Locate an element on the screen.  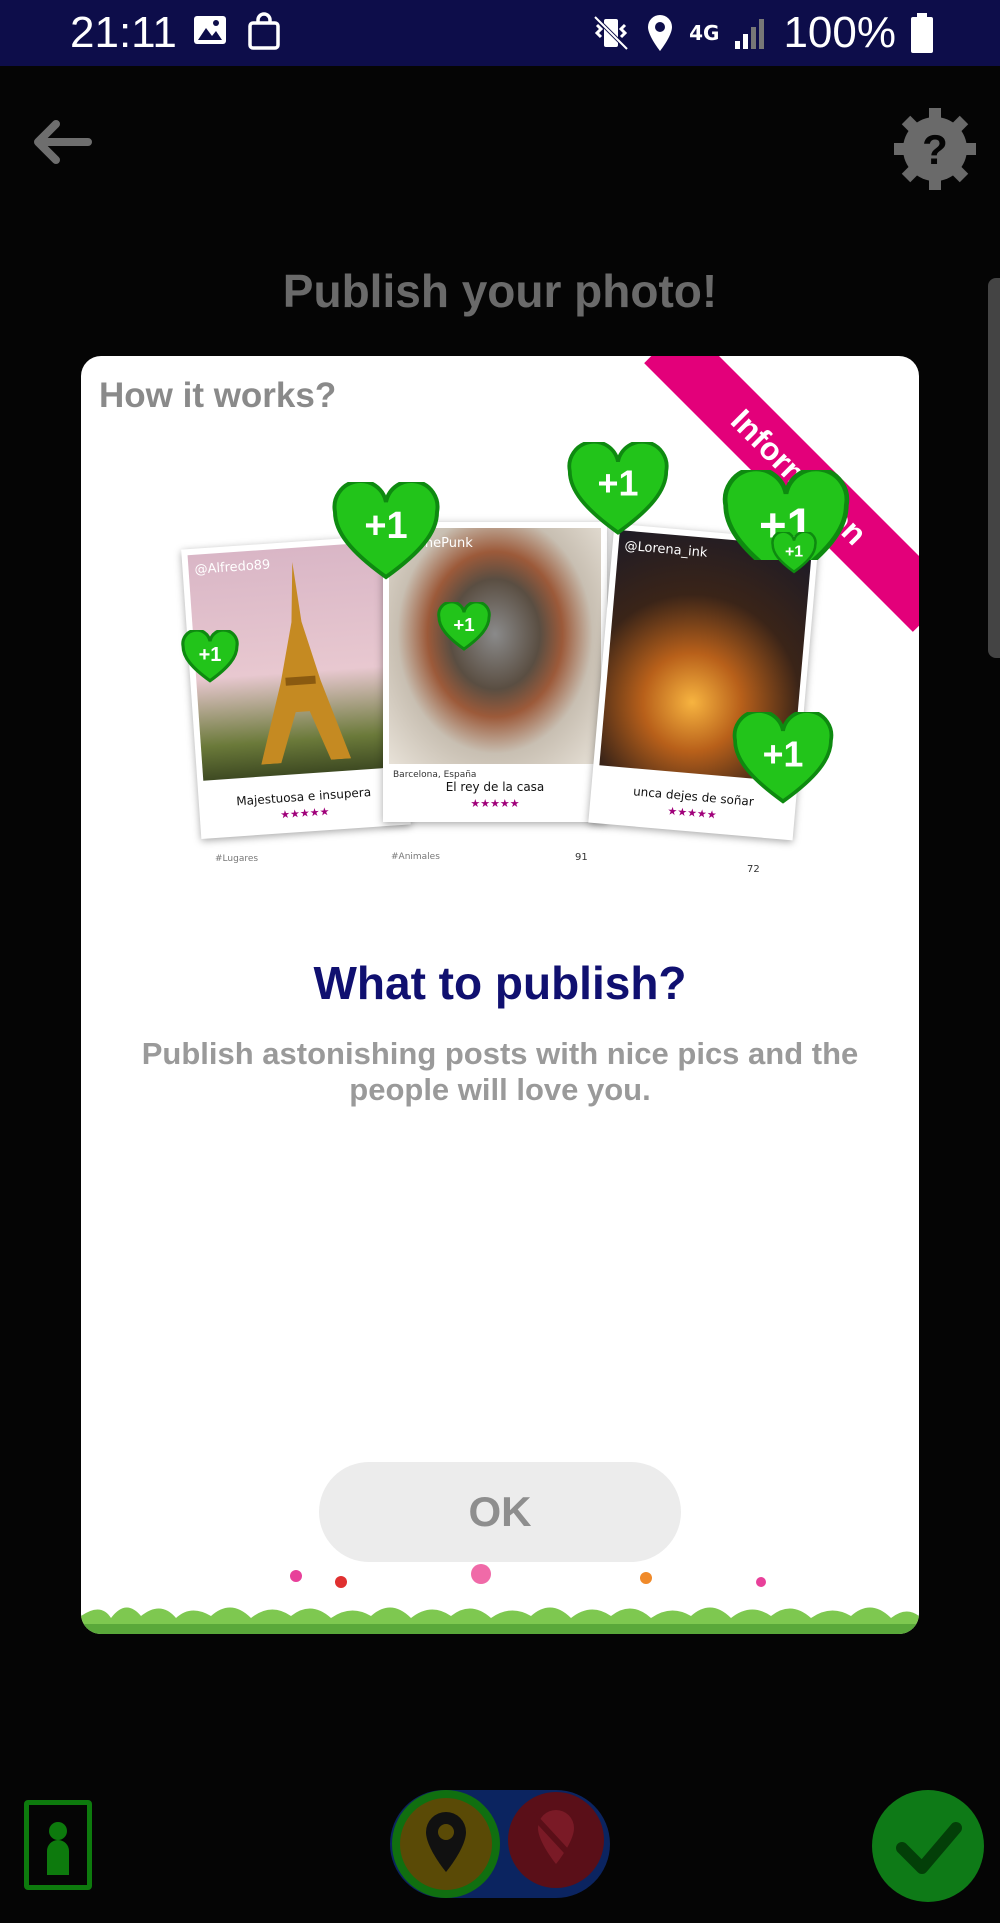
map-pin-on-button is located at coordinates (446, 1844).